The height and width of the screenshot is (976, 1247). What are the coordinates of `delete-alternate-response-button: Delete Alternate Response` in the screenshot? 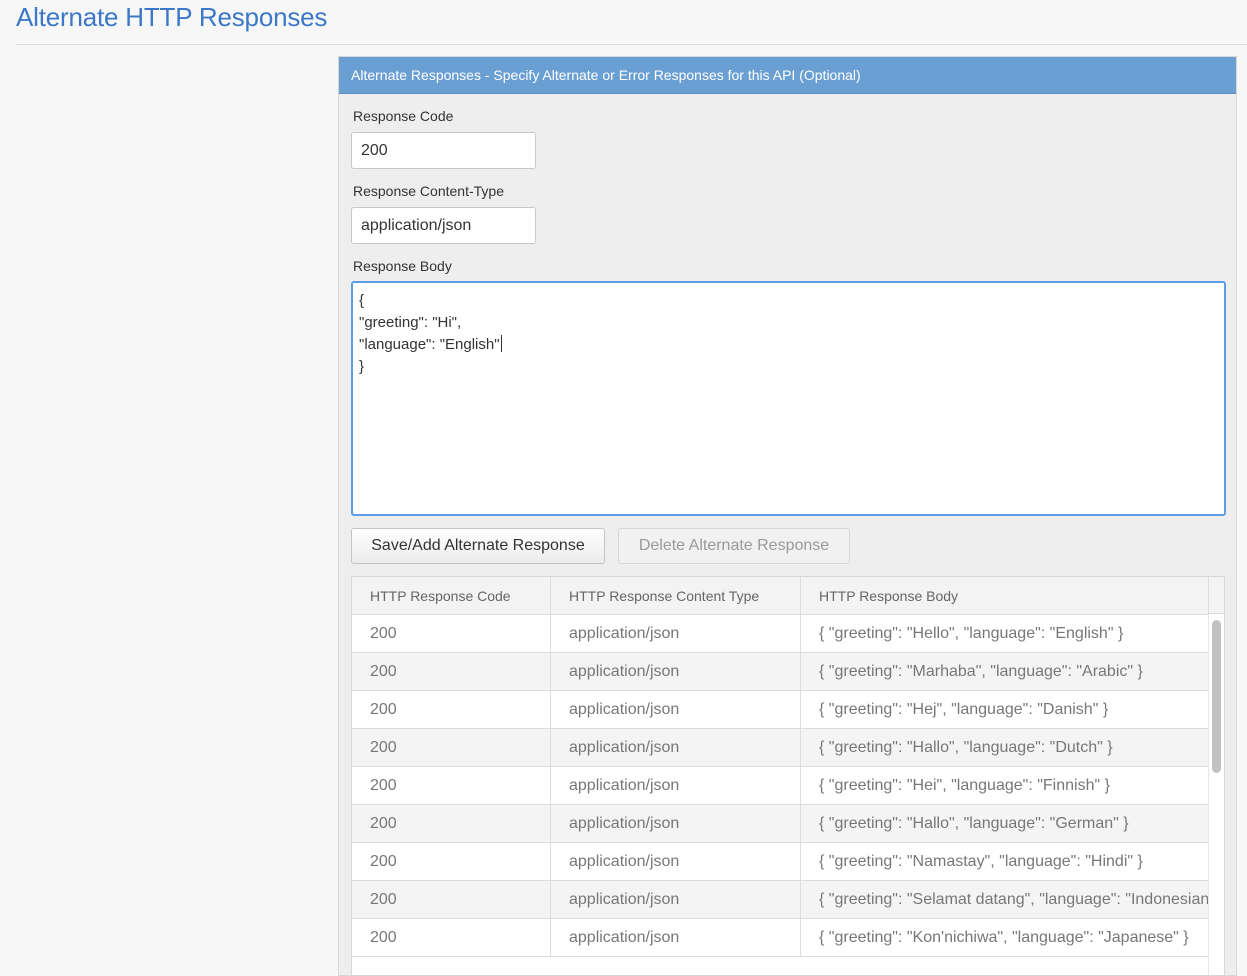 It's located at (734, 546).